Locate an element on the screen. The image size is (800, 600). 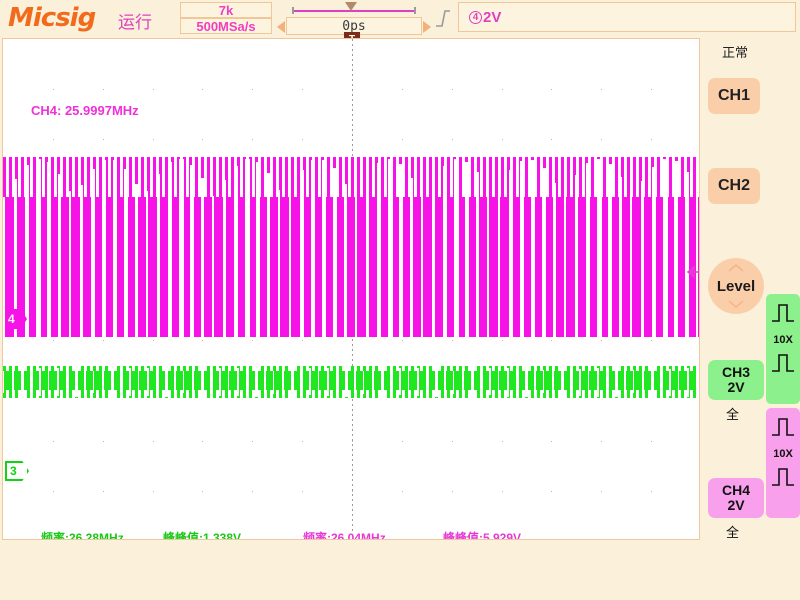
ch4-probe-column: 10X is located at coordinates (783, 463).